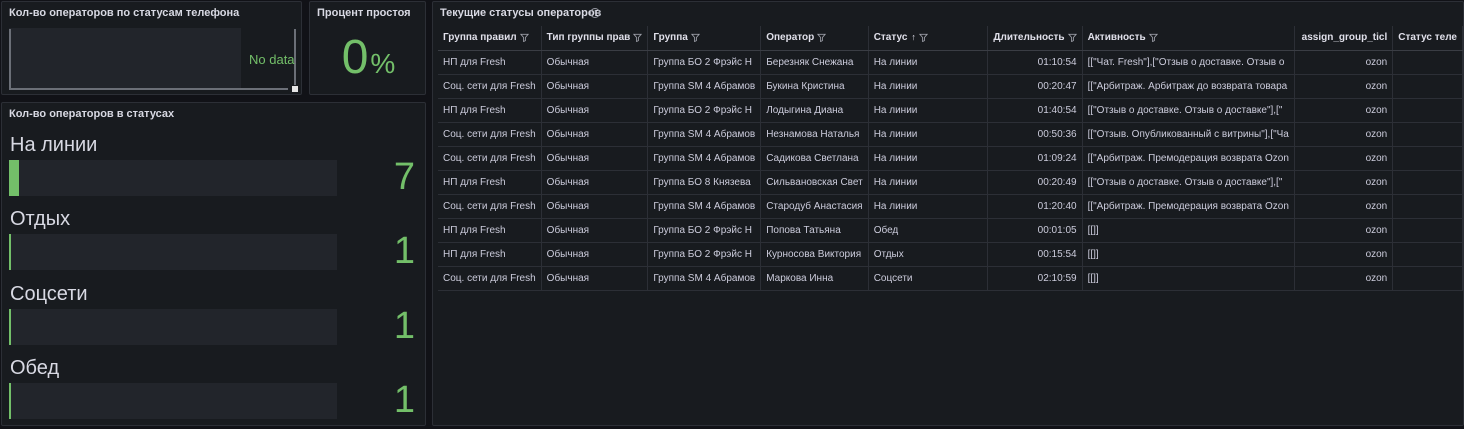 The width and height of the screenshot is (1464, 429). I want to click on status-count: 1, so click(404, 326).